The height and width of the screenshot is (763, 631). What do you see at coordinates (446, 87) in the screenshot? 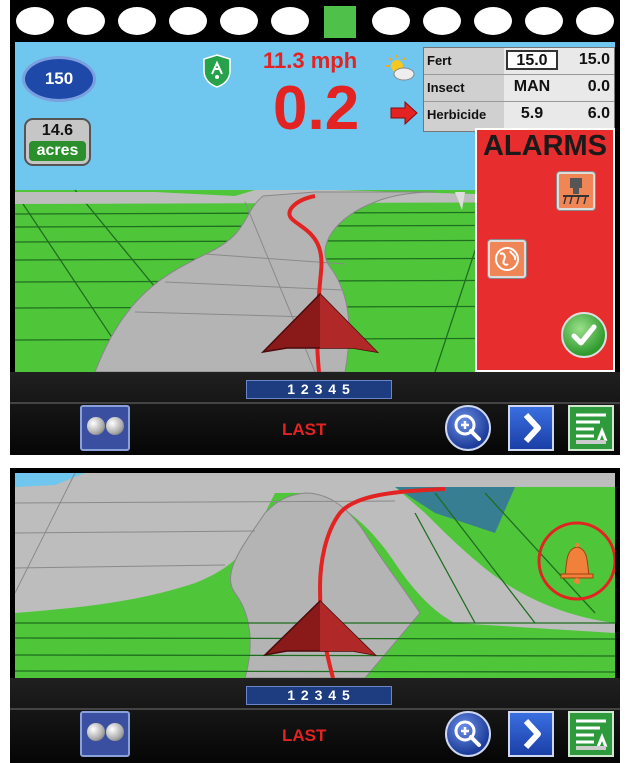
I see `rate-name: Insect` at bounding box center [446, 87].